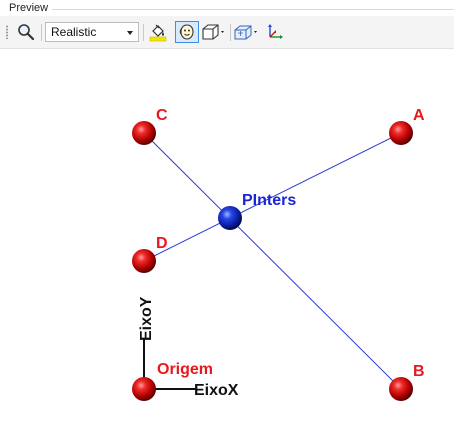  What do you see at coordinates (146, 318) in the screenshot?
I see `label-y-axis: EixoY` at bounding box center [146, 318].